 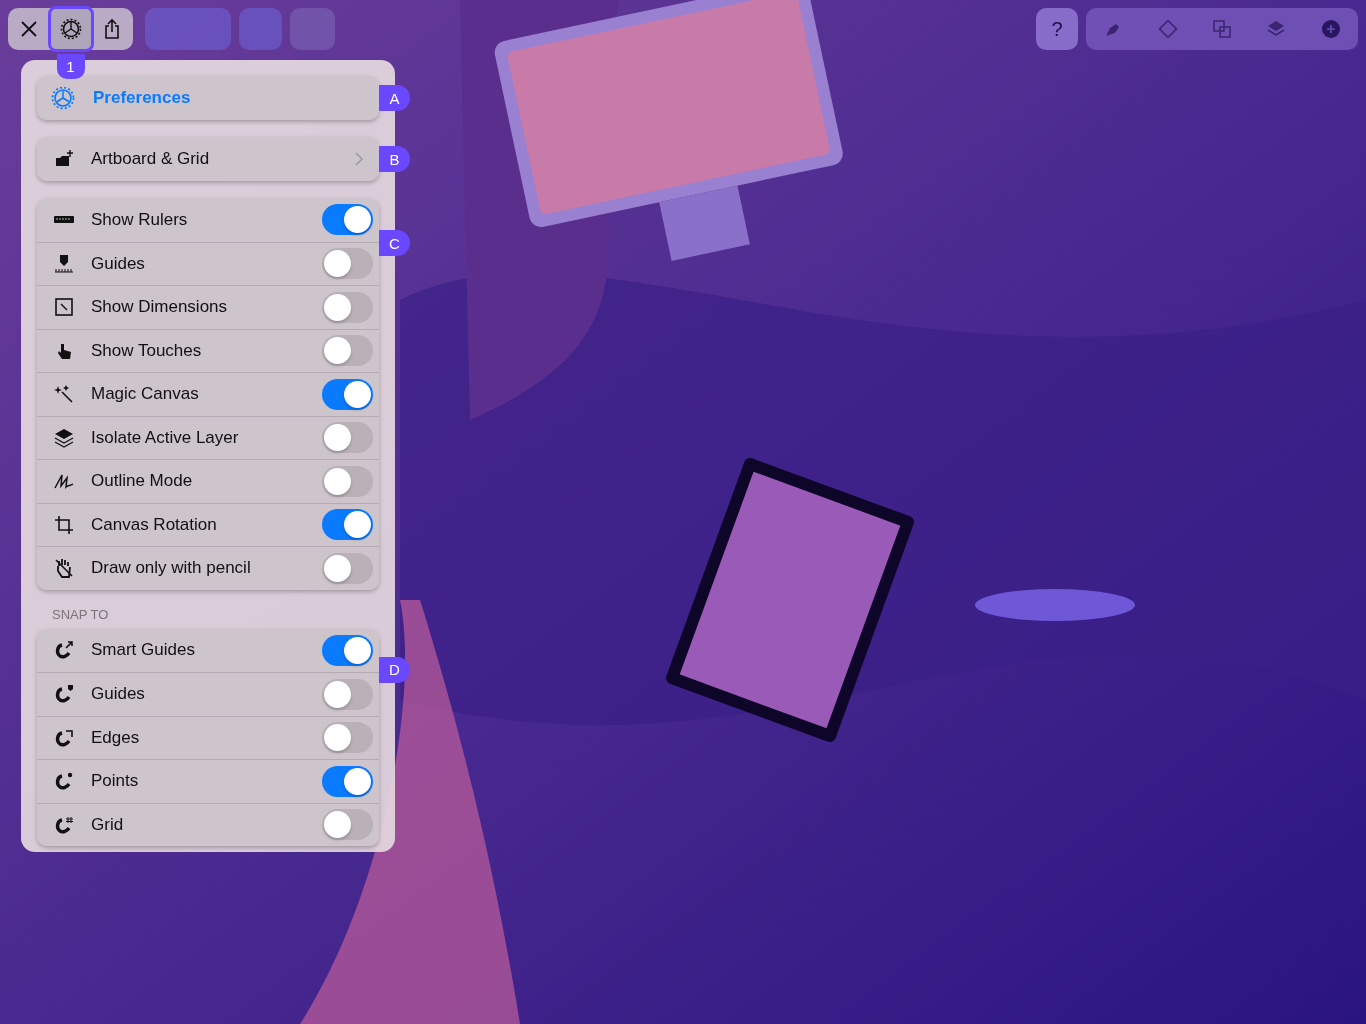 What do you see at coordinates (359, 159) in the screenshot?
I see `chevron-right-icon` at bounding box center [359, 159].